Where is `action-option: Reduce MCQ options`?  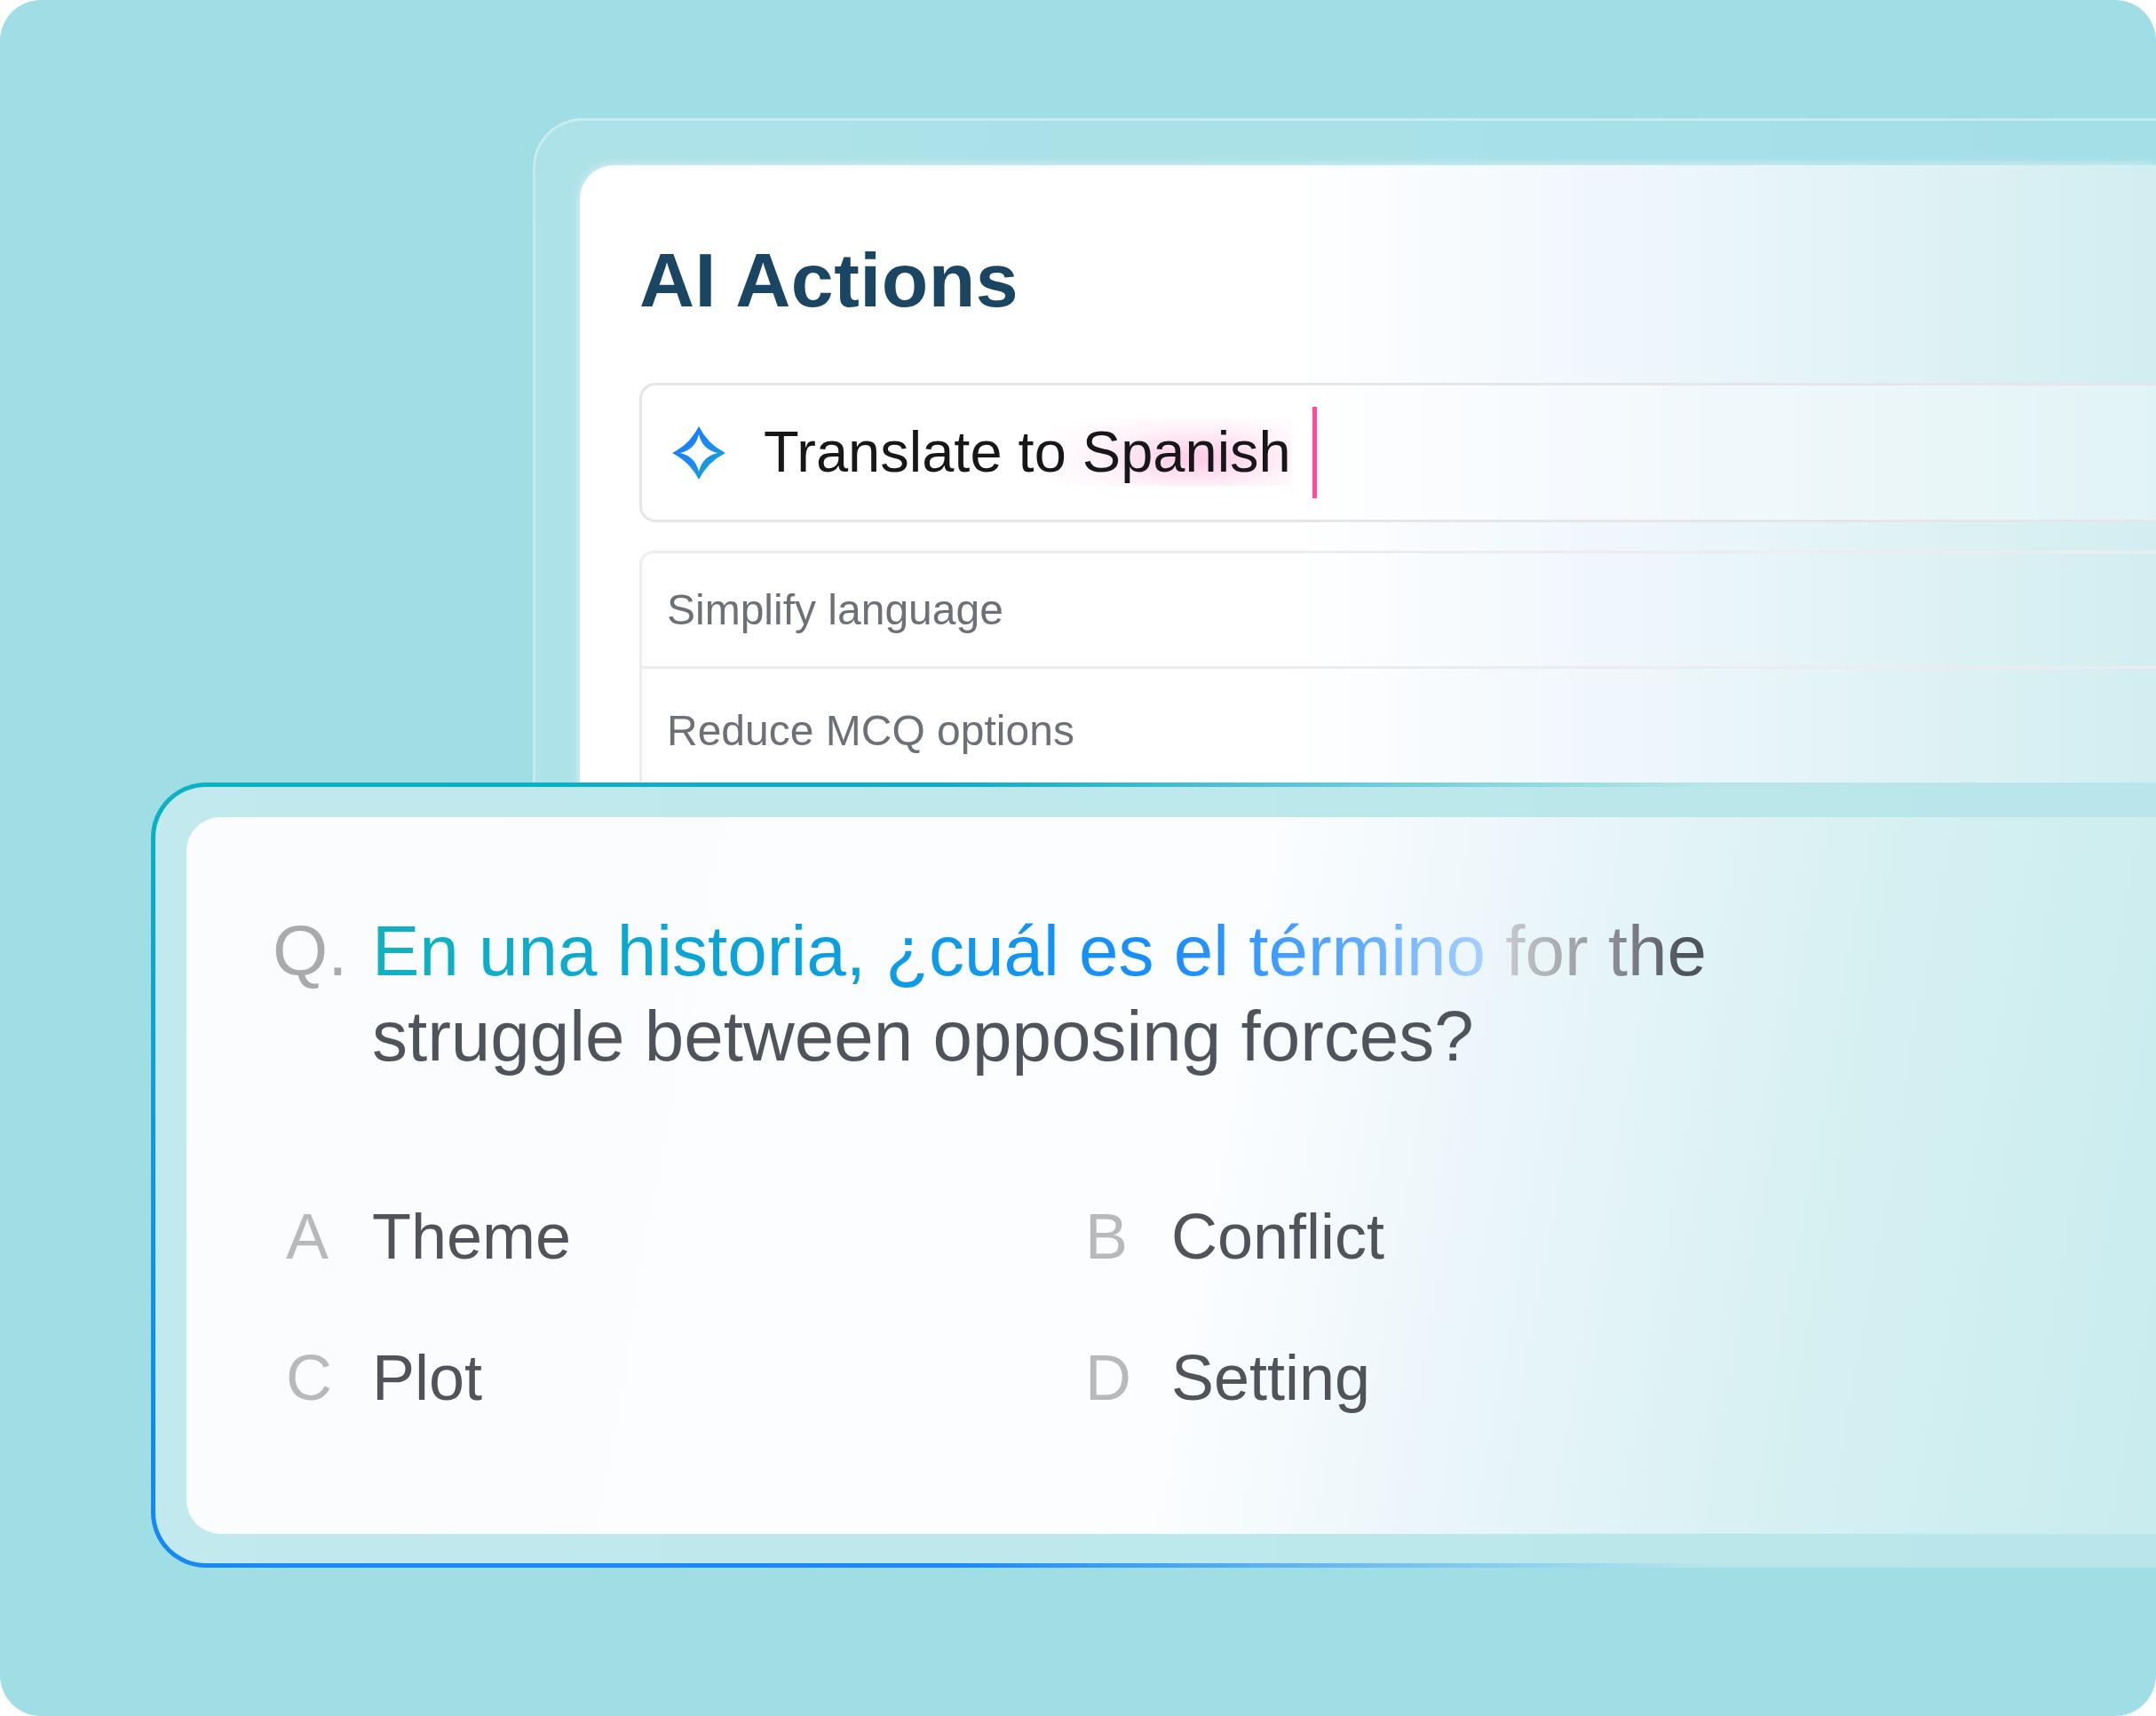
action-option: Reduce MCQ options is located at coordinates (1399, 725).